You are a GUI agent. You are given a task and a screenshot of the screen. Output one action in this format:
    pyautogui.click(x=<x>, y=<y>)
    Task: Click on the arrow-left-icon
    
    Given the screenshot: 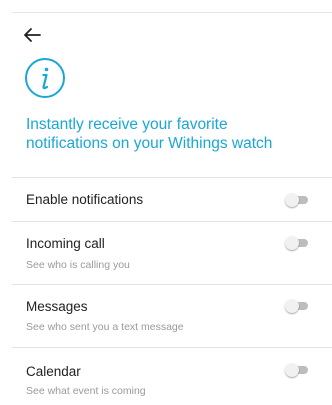 What is the action you would take?
    pyautogui.click(x=32, y=35)
    